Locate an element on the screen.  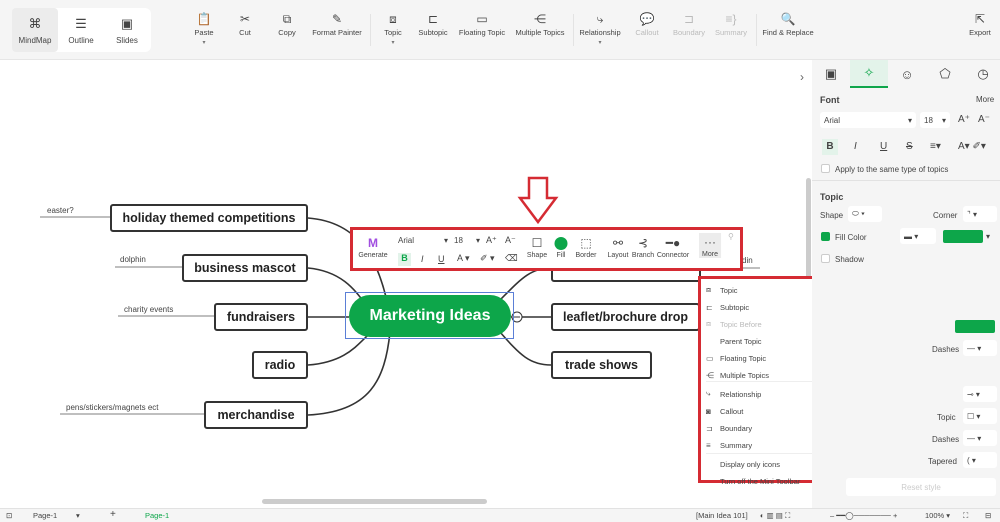
central-topic: Marketing Ideas is located at coordinates (430, 316).